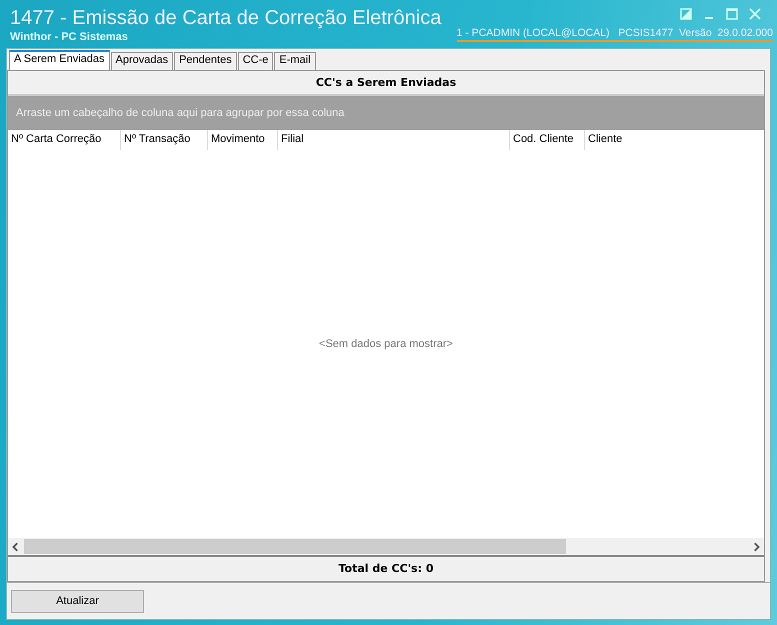 The height and width of the screenshot is (625, 777). What do you see at coordinates (226, 18) in the screenshot?
I see `window-title: 1477 - Emissão de Carta de Correção Eletrônica` at bounding box center [226, 18].